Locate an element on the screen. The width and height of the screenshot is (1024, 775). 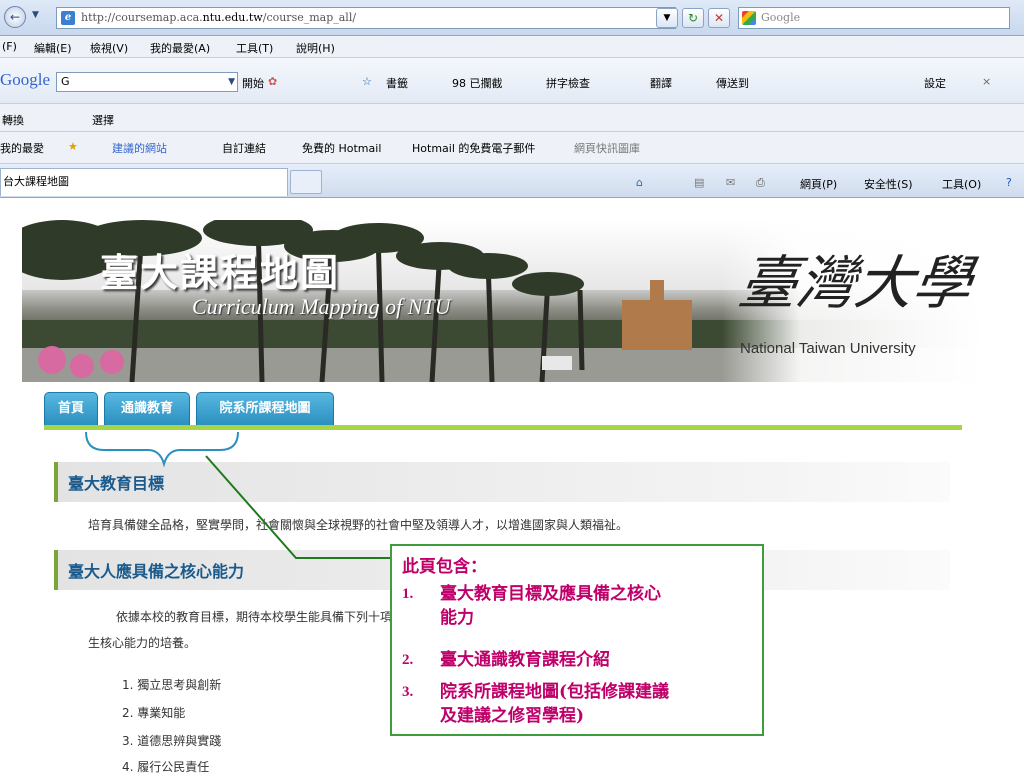
tools-menu: 工具(O) is located at coordinates (961, 184).